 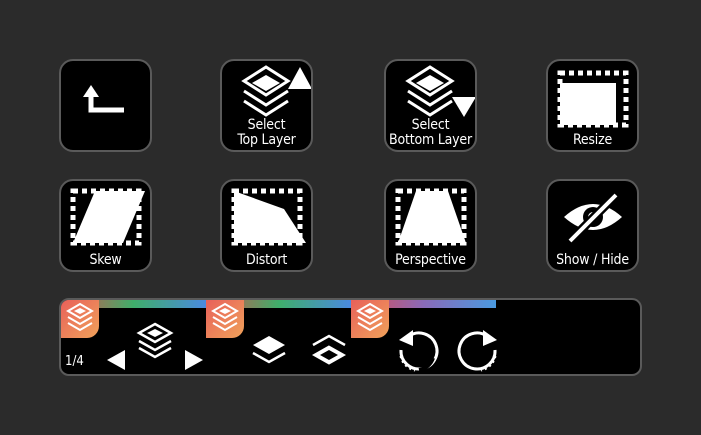 I want to click on select-top-layer-button: Select Top Layer, so click(x=266, y=105).